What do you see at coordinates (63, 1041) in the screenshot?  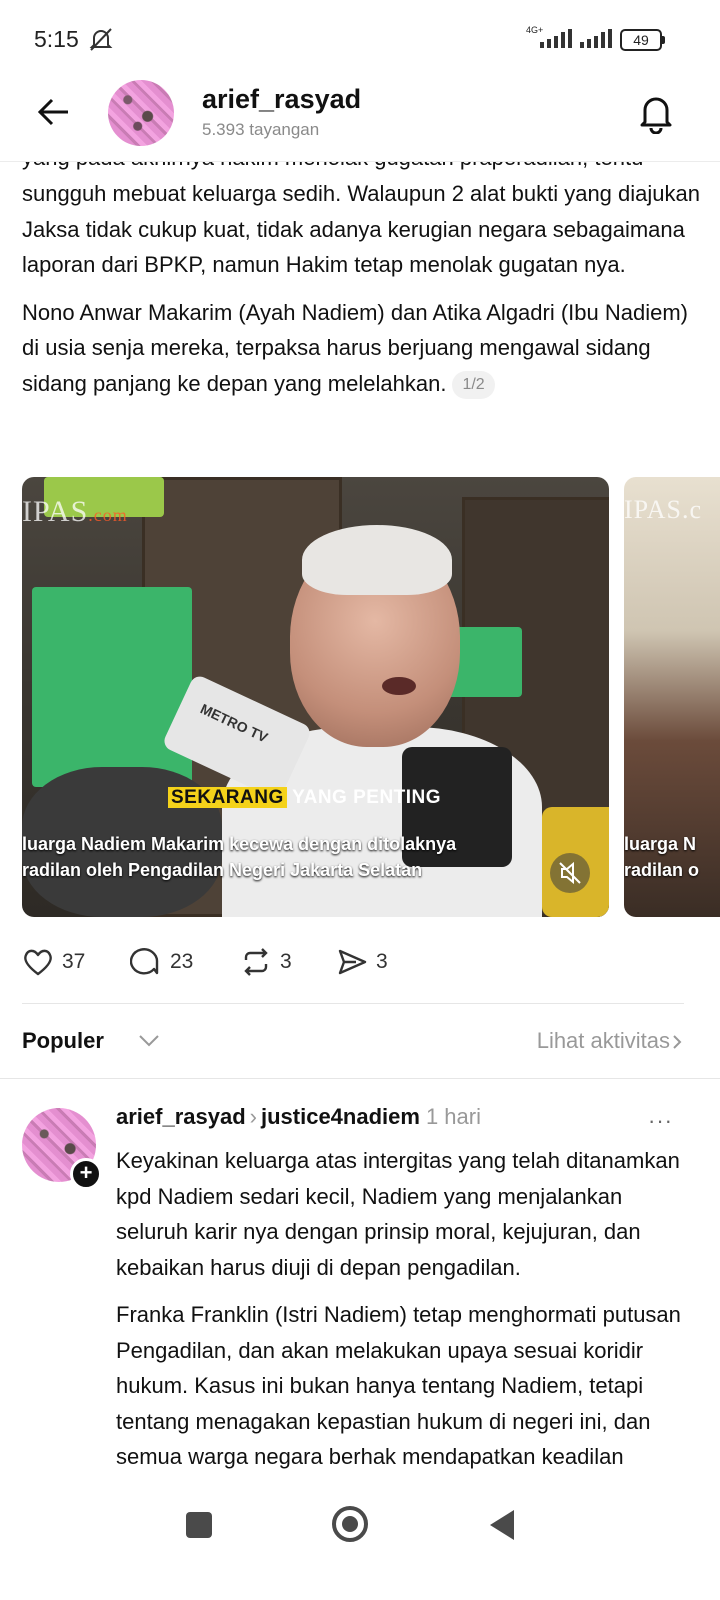 I see `sort-dropdown: Populer` at bounding box center [63, 1041].